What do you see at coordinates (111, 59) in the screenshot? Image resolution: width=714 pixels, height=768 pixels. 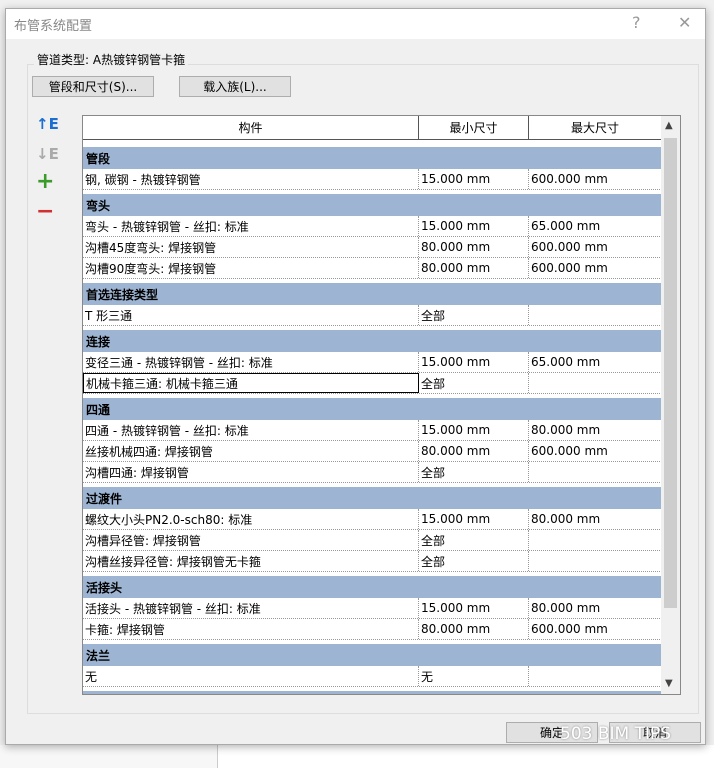 I see `pipe-type-label: 管道类型: A热镀锌钢管卡箍` at bounding box center [111, 59].